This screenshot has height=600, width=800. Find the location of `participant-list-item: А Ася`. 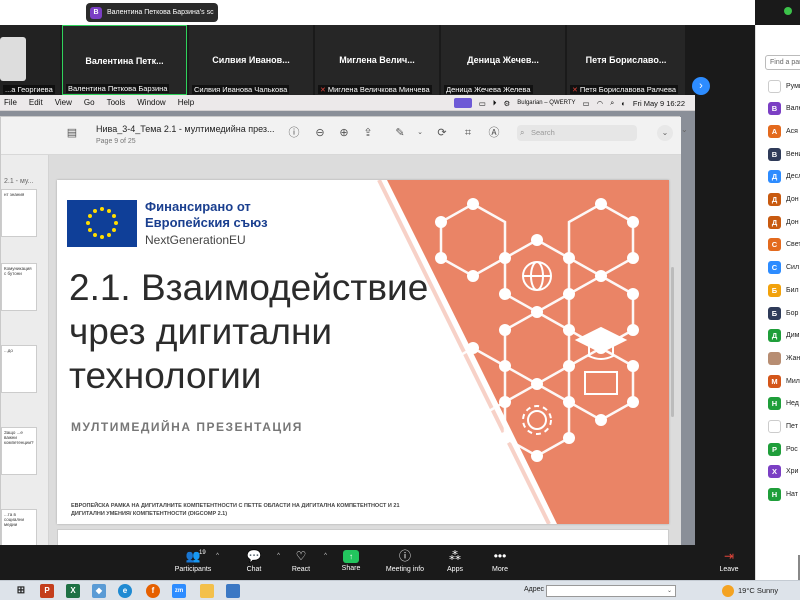

participant-list-item: А Ася is located at coordinates (783, 131).